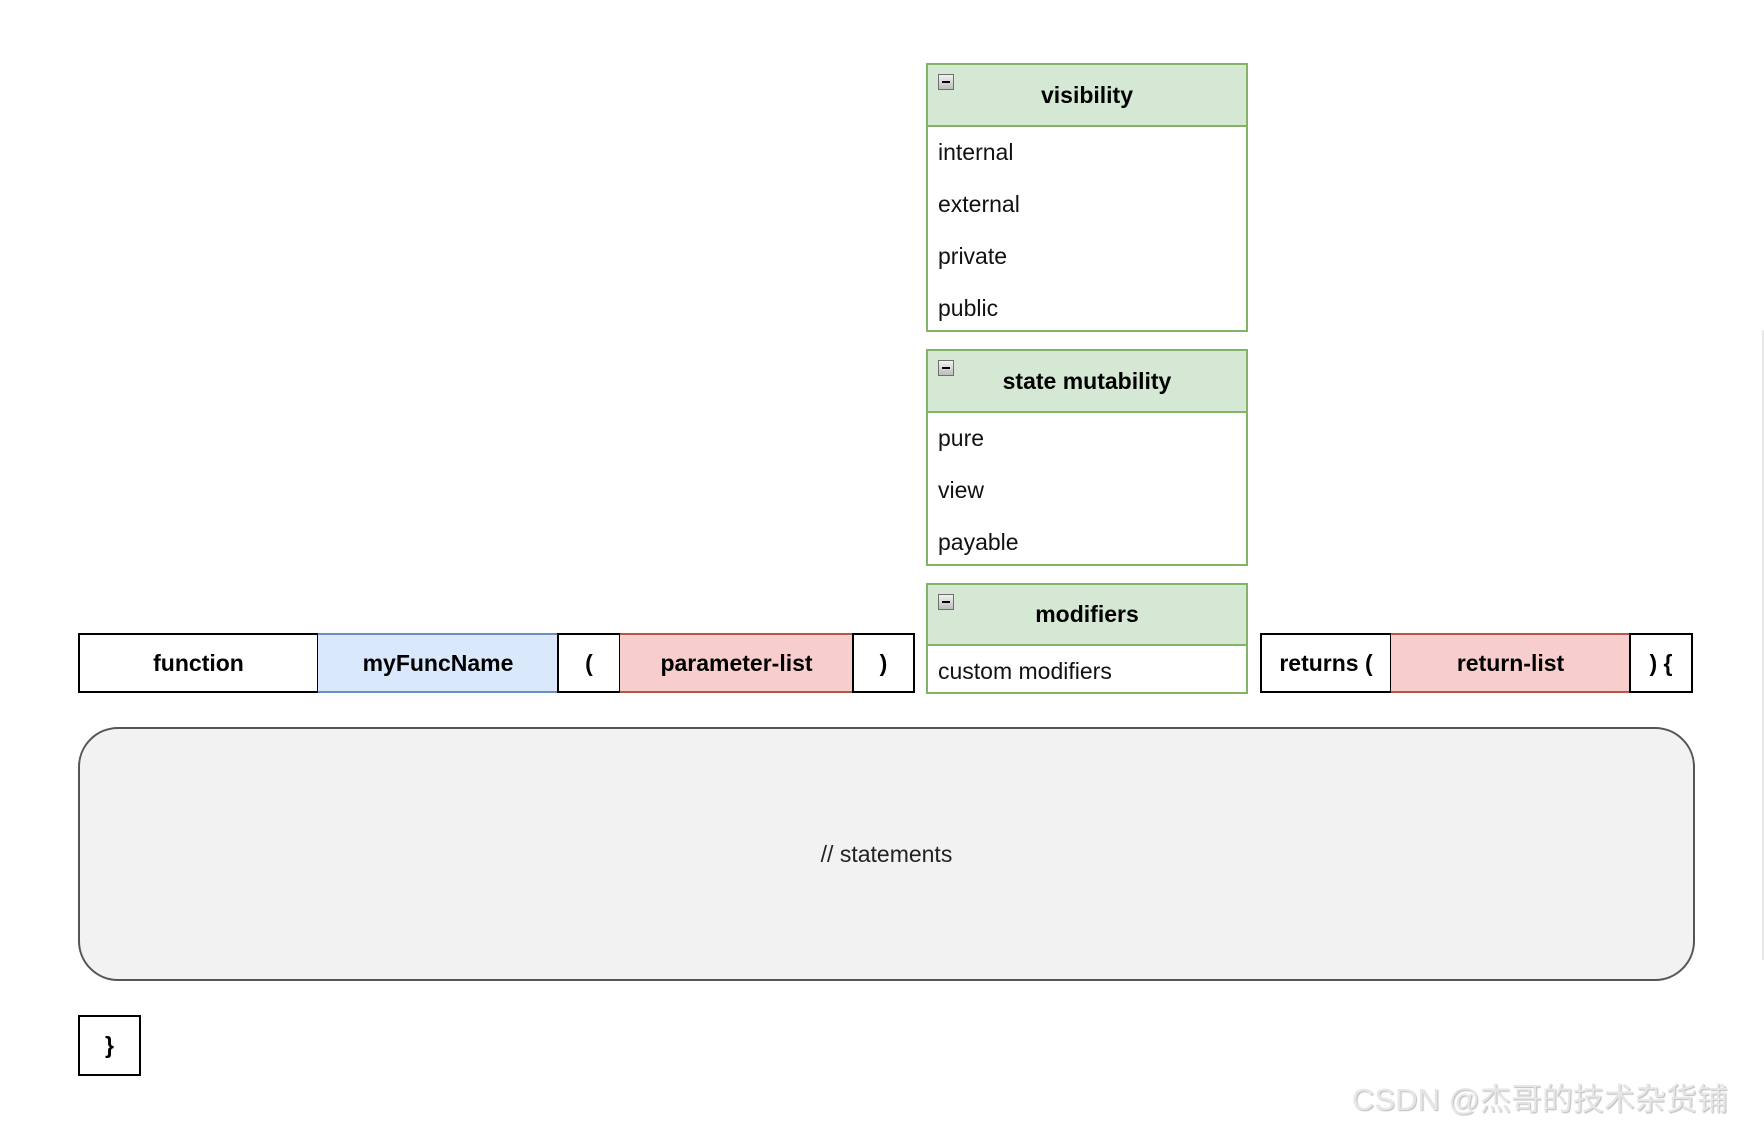  I want to click on parameter-list-box: parameter-list, so click(736, 663).